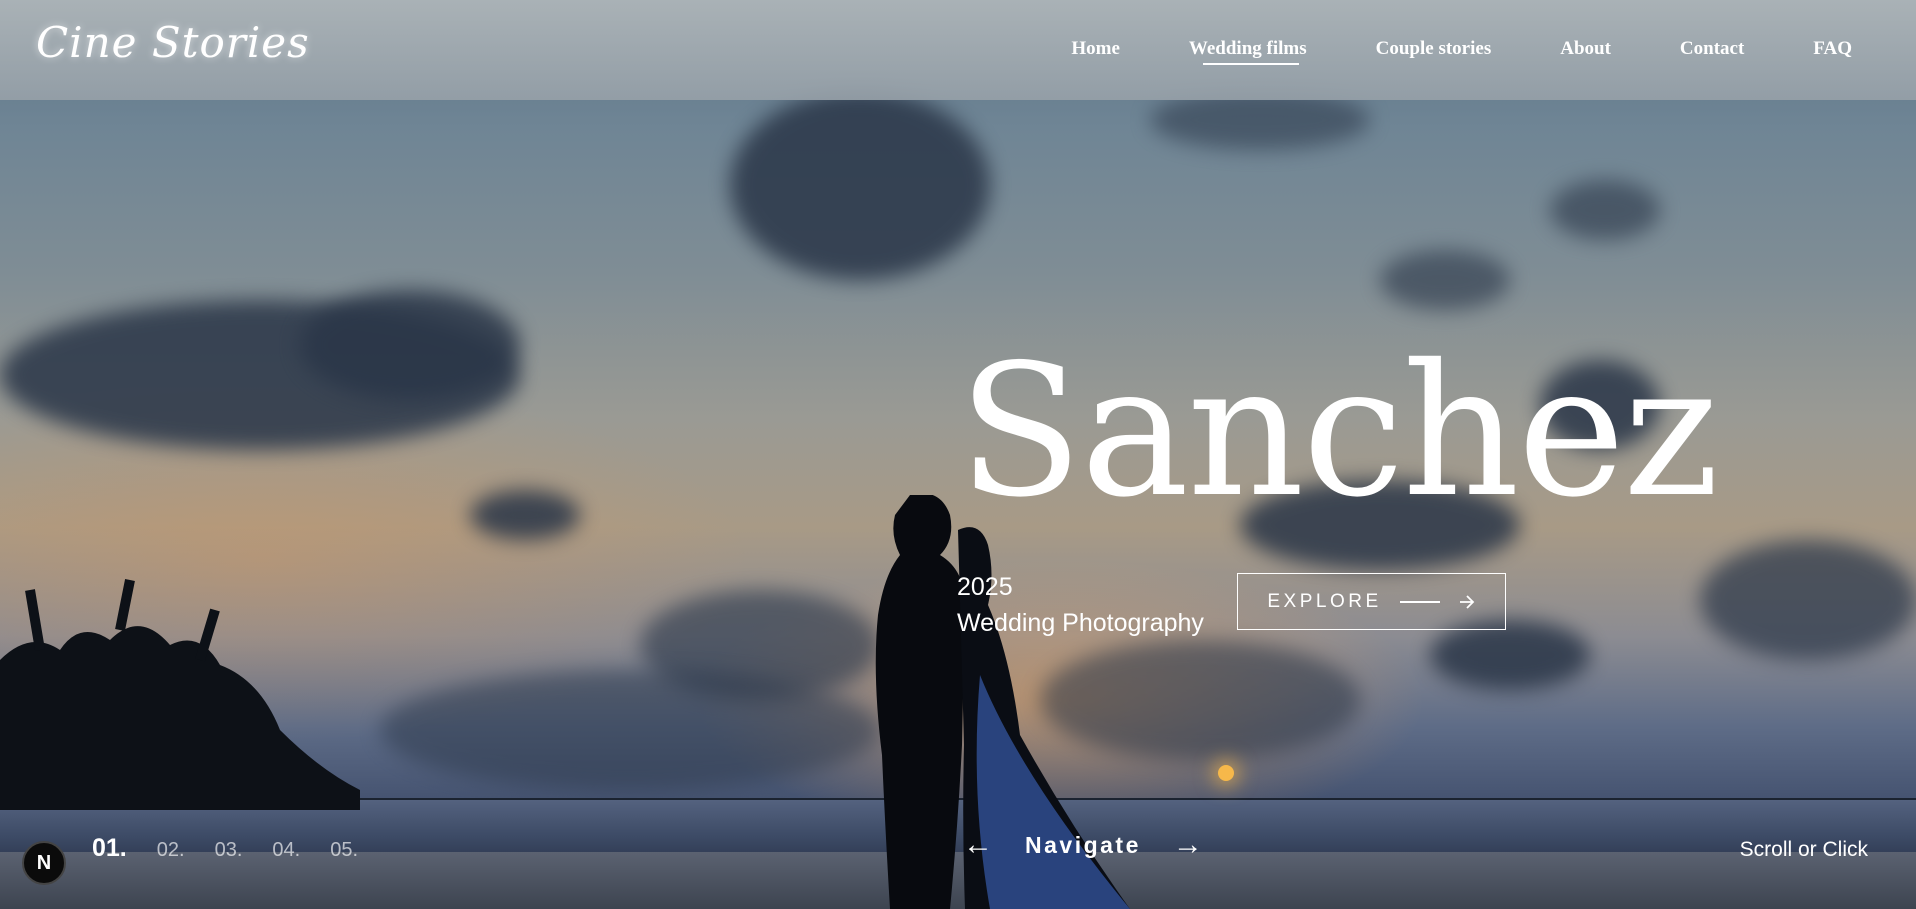 The width and height of the screenshot is (1916, 909). I want to click on brand-logo: Cine Stories, so click(173, 42).